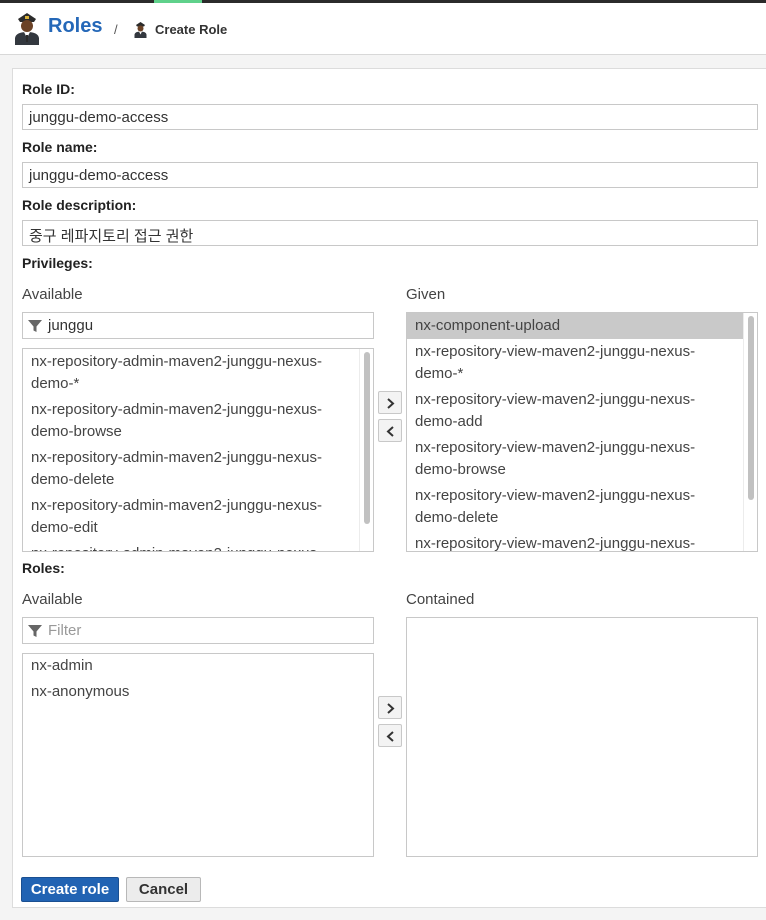  I want to click on remove-role-button, so click(390, 735).